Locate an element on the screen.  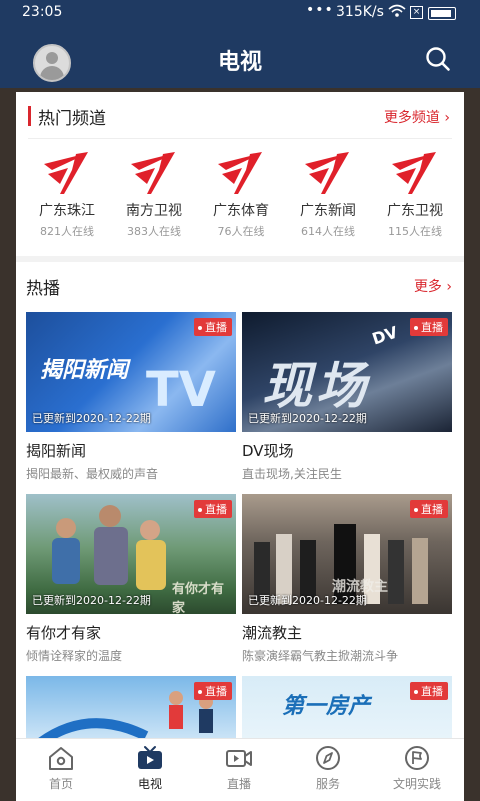
tab-live: 直播 is located at coordinates (239, 768).